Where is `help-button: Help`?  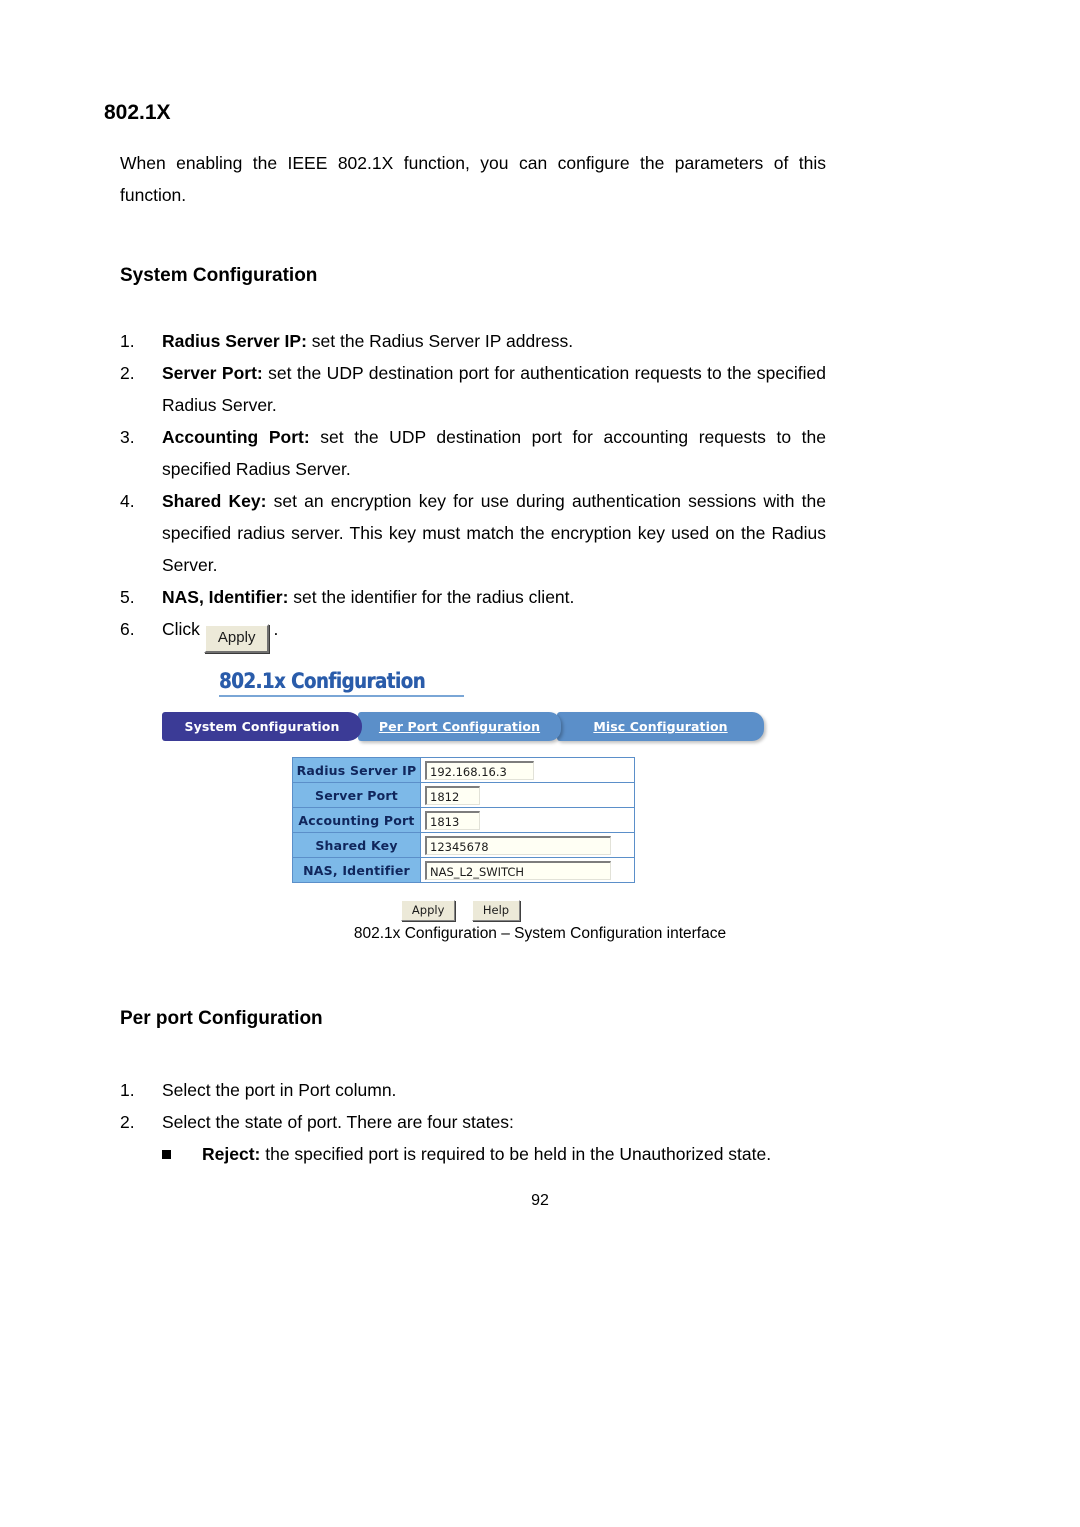 help-button: Help is located at coordinates (496, 910).